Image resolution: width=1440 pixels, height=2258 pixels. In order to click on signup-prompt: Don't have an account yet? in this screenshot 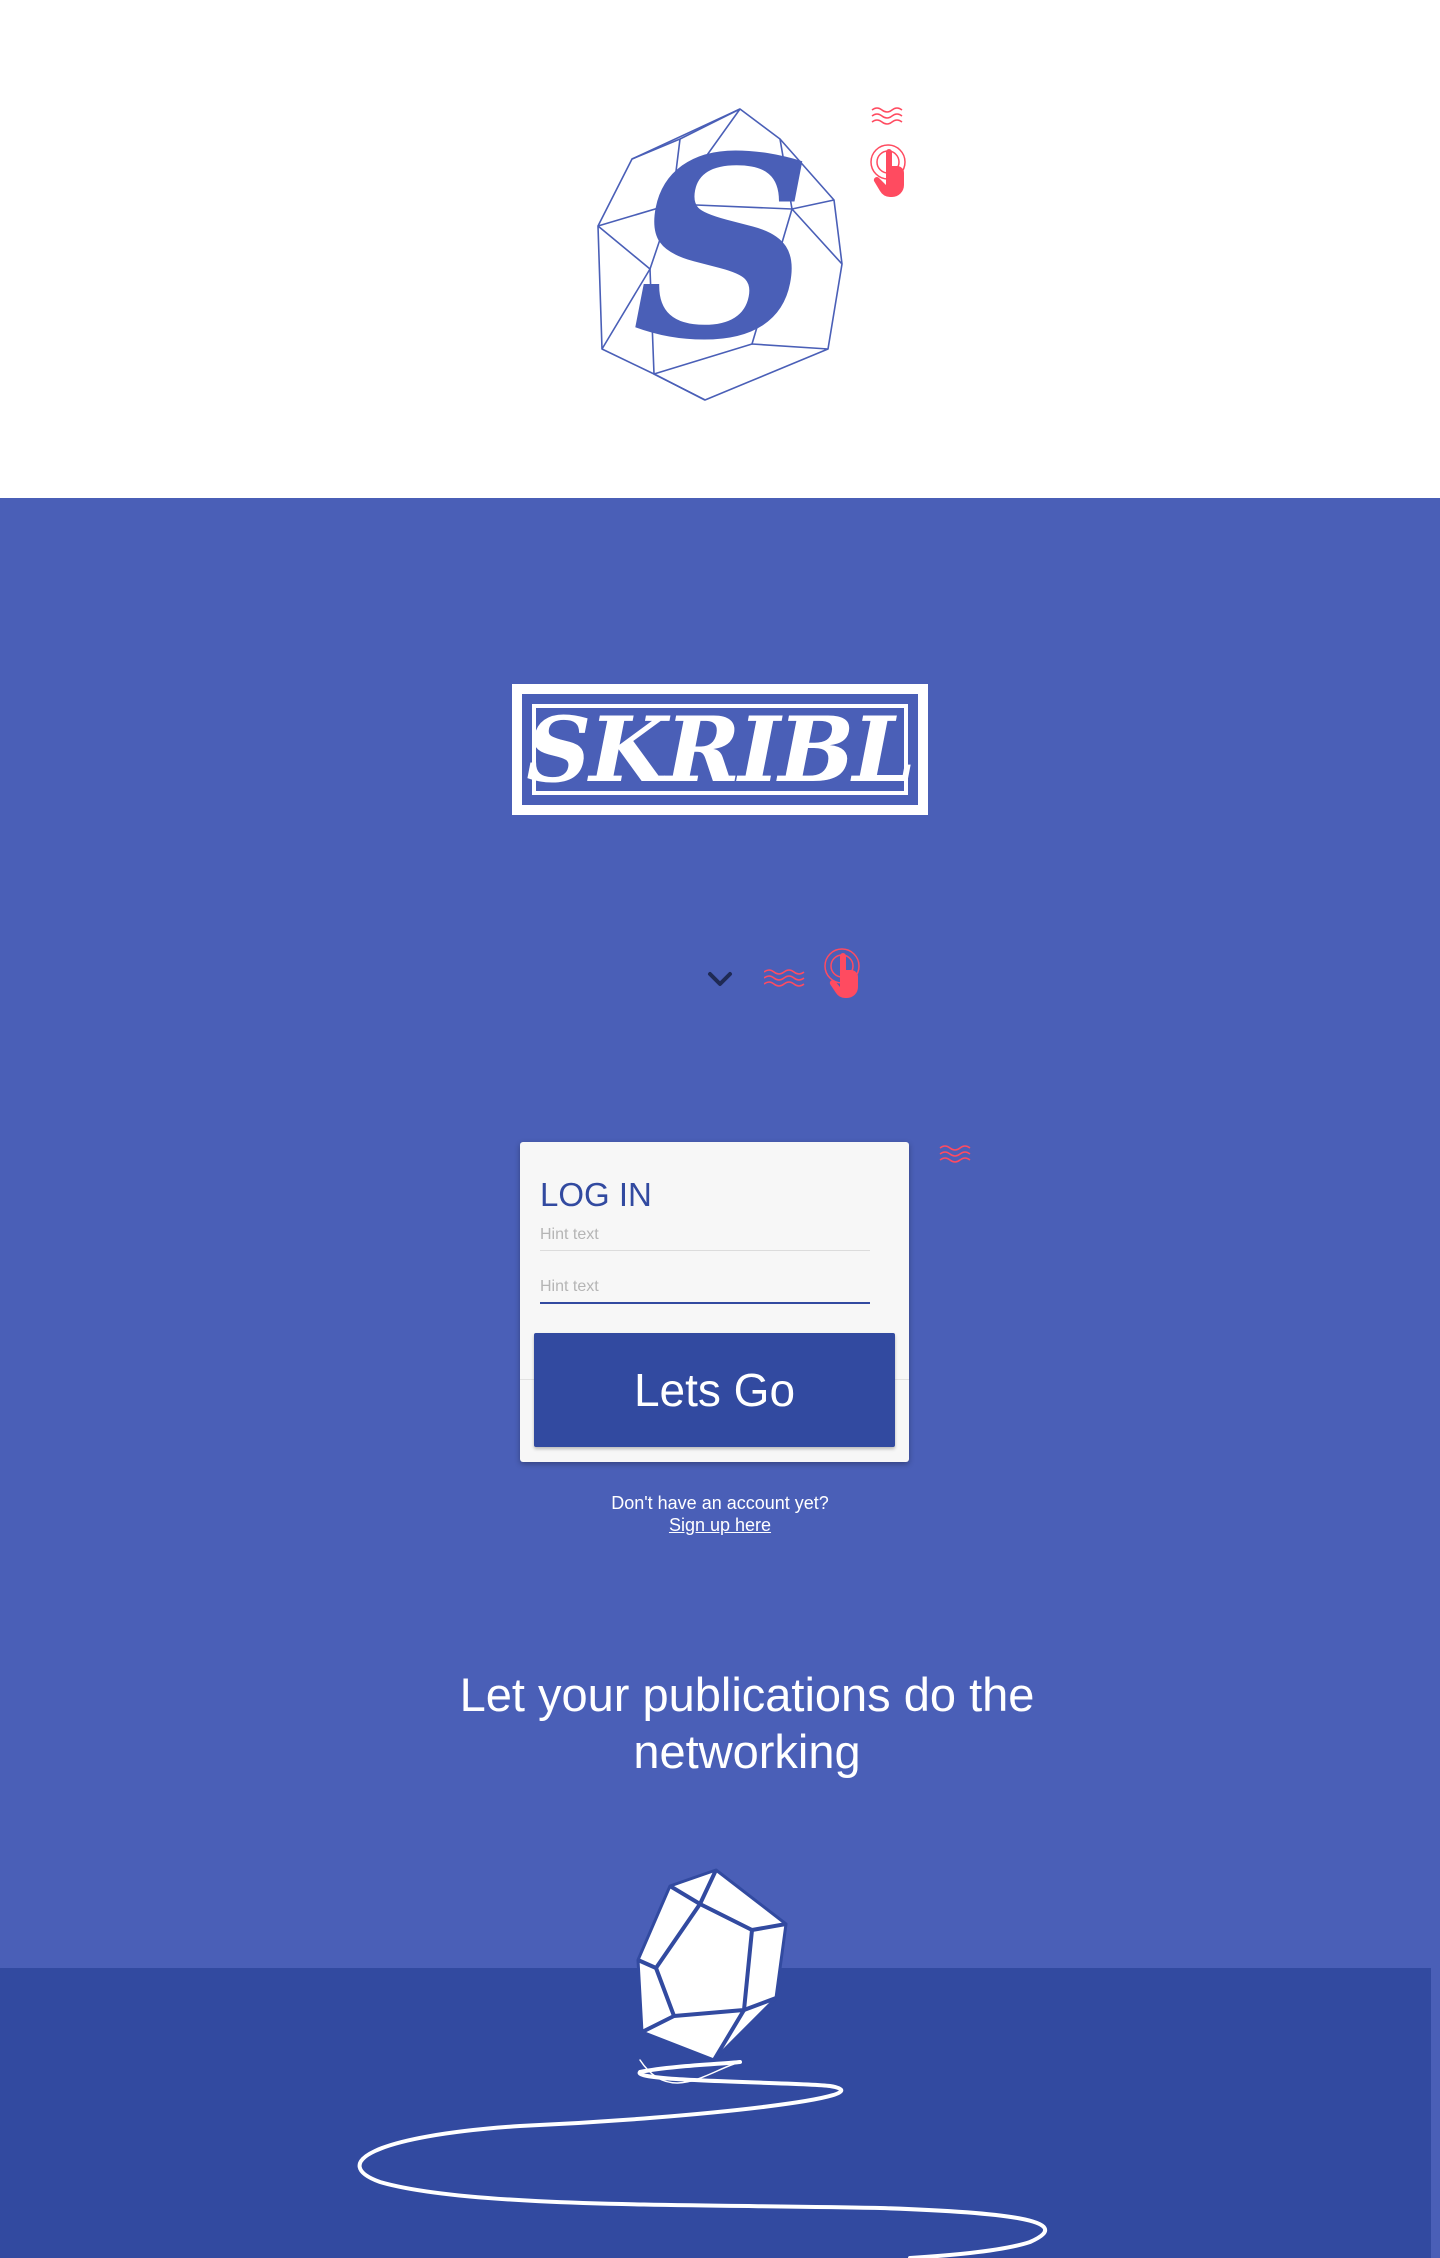, I will do `click(720, 1503)`.